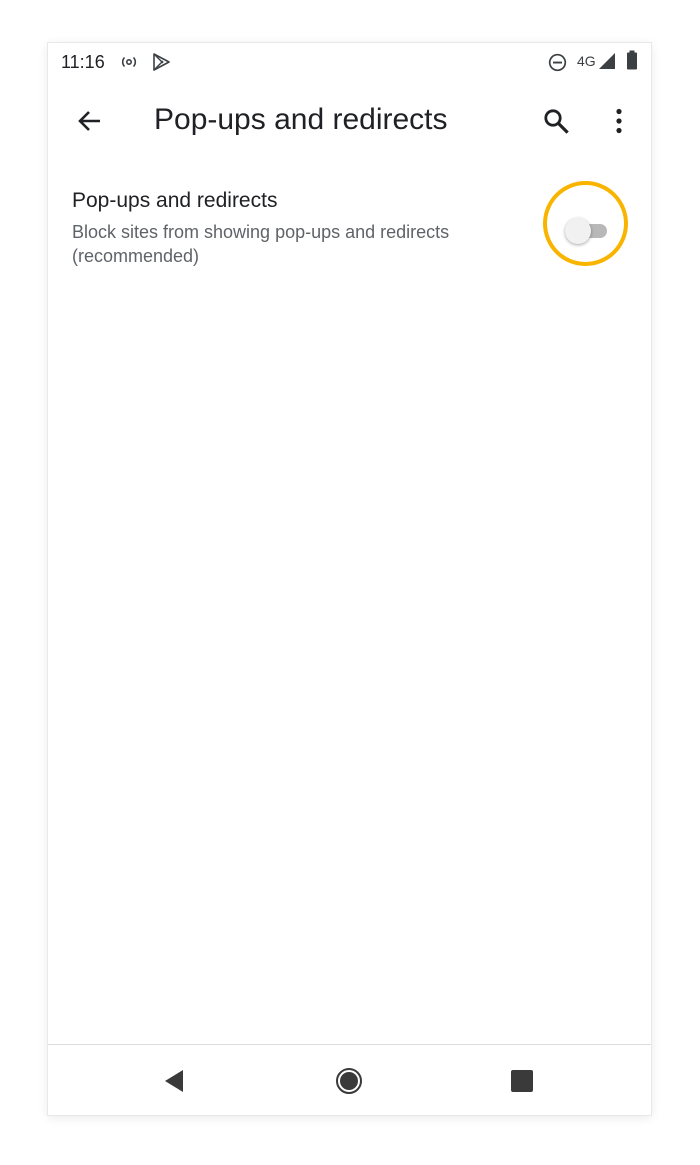  Describe the element at coordinates (301, 119) in the screenshot. I see `page-title: Pop-ups and redirects` at that location.